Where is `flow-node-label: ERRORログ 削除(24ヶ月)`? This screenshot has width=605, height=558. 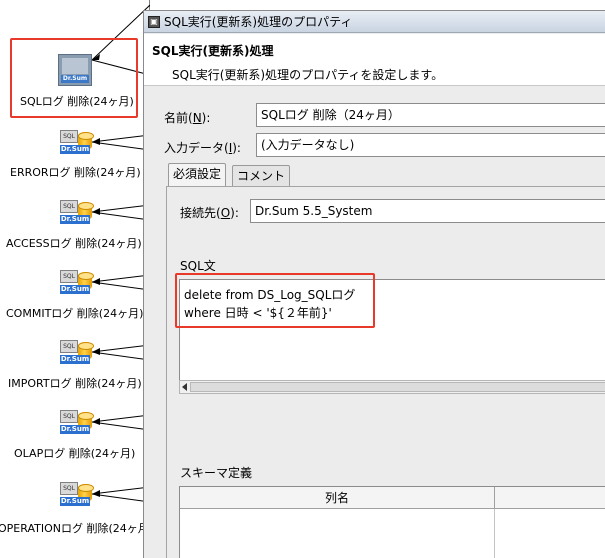
flow-node-label: ERRORログ 削除(24ヶ月) is located at coordinates (75, 172).